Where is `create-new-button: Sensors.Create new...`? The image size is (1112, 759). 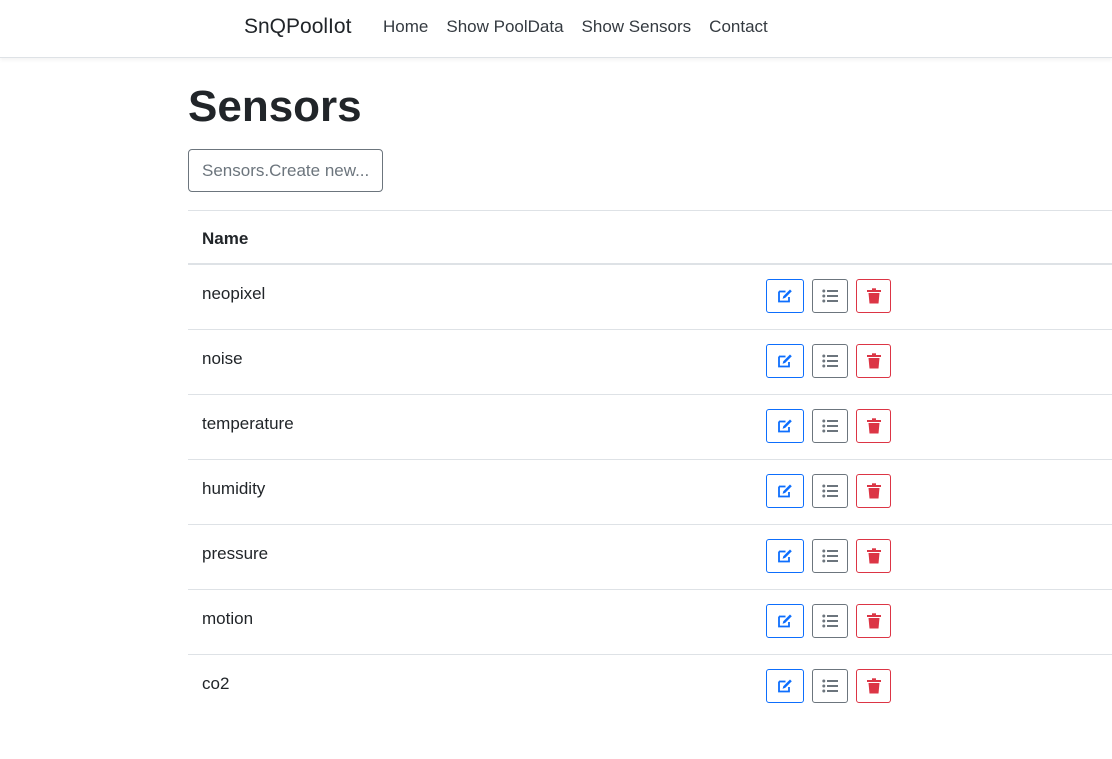
create-new-button: Sensors.Create new... is located at coordinates (285, 170).